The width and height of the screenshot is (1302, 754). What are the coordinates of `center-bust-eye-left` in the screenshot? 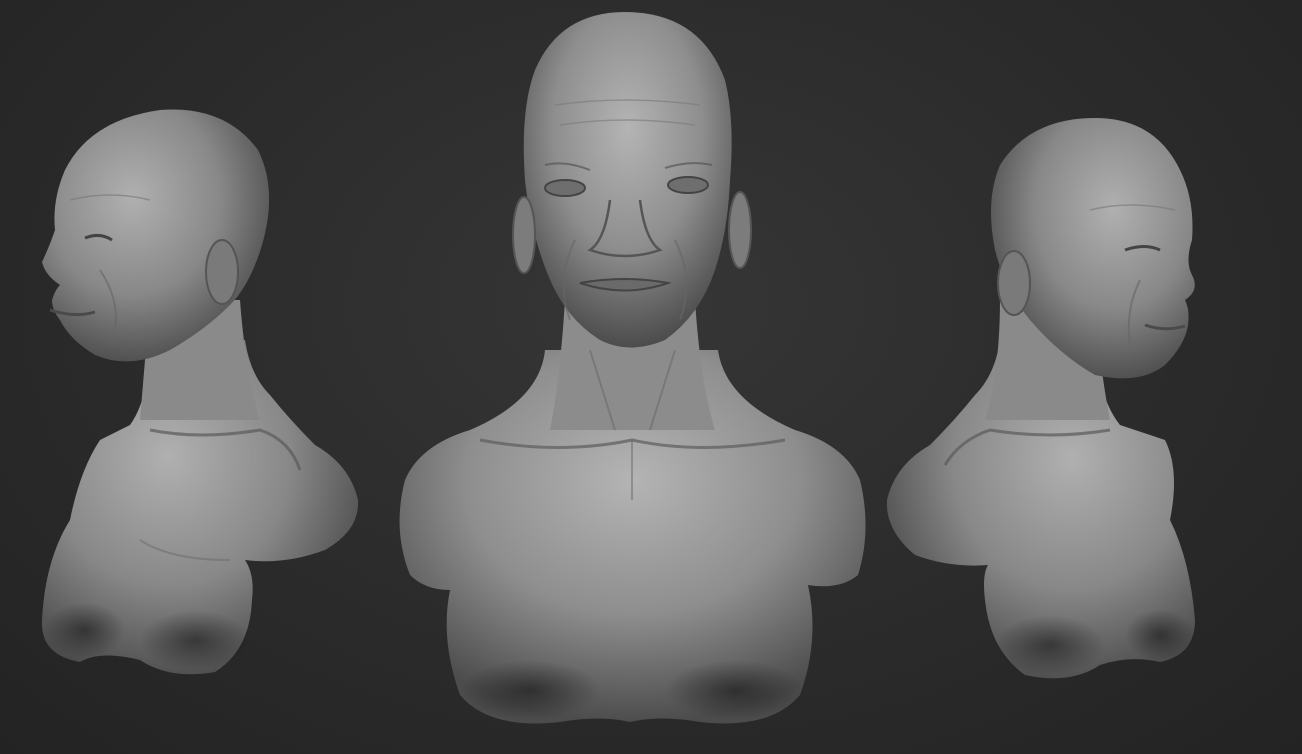 It's located at (565, 188).